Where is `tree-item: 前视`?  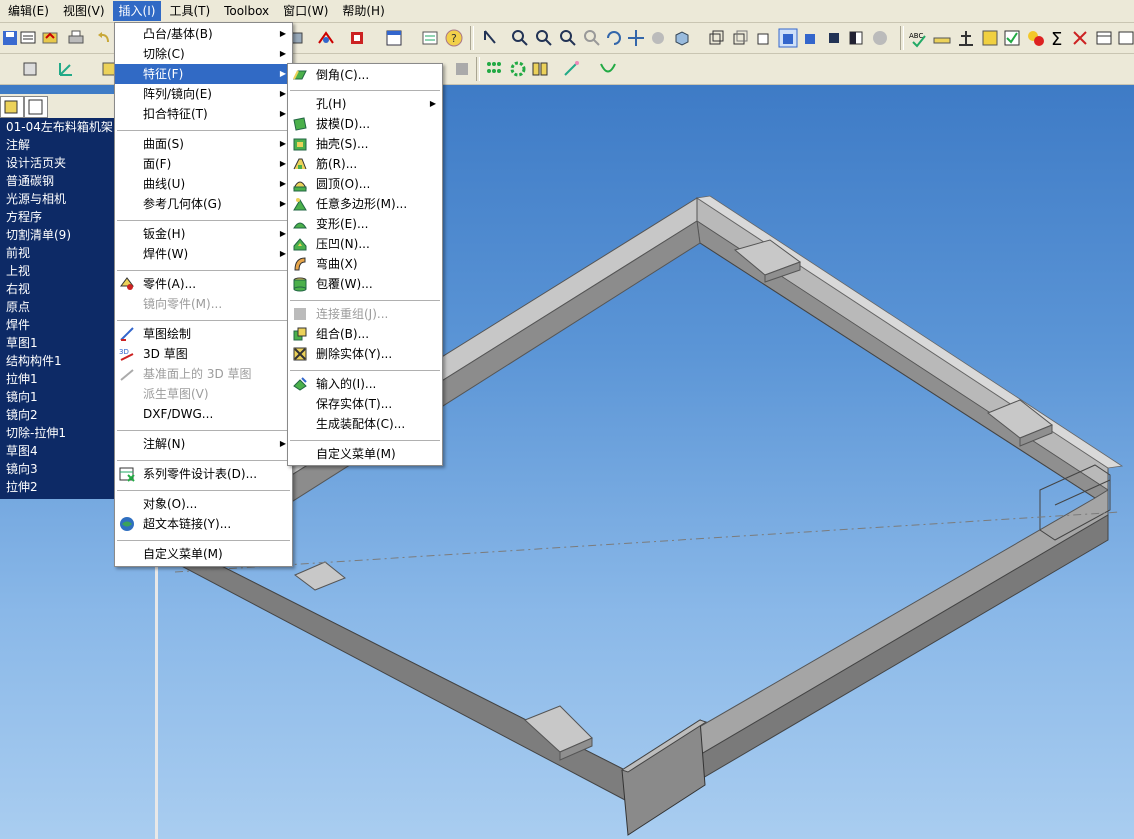
tree-item: 前视 is located at coordinates (18, 253).